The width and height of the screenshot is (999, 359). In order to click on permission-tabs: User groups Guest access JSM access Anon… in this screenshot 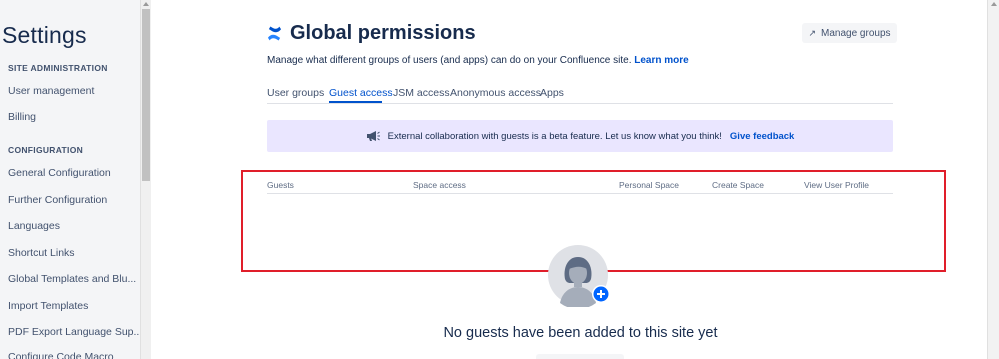, I will do `click(580, 95)`.